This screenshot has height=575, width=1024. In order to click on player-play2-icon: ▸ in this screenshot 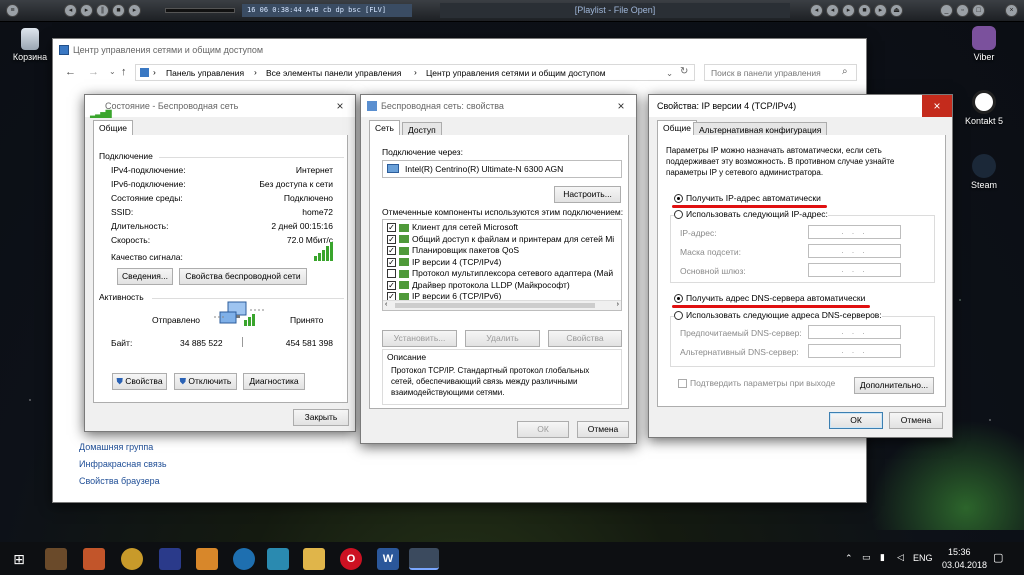, I will do `click(848, 10)`.